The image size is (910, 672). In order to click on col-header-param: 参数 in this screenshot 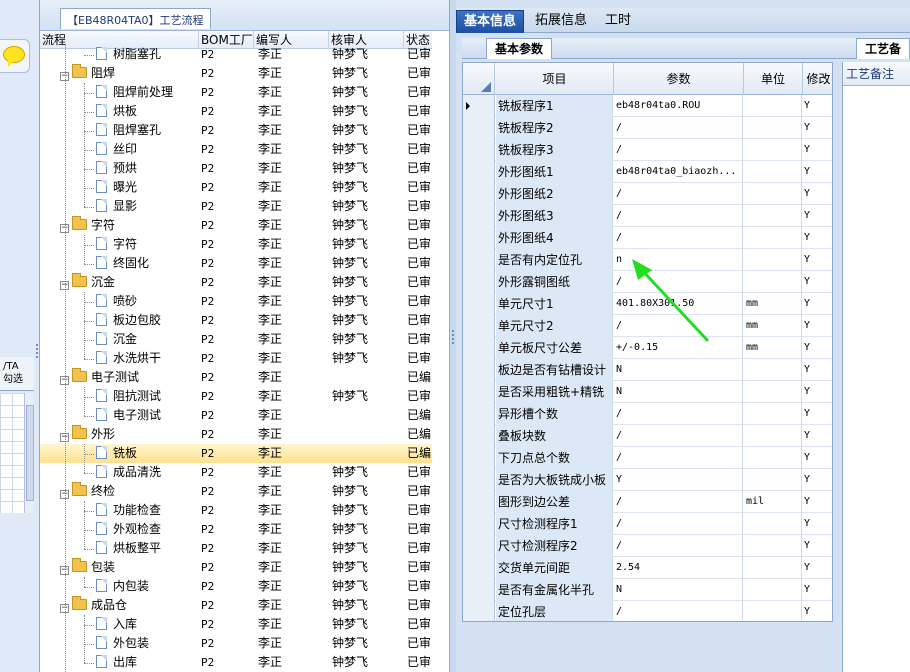, I will do `click(679, 79)`.